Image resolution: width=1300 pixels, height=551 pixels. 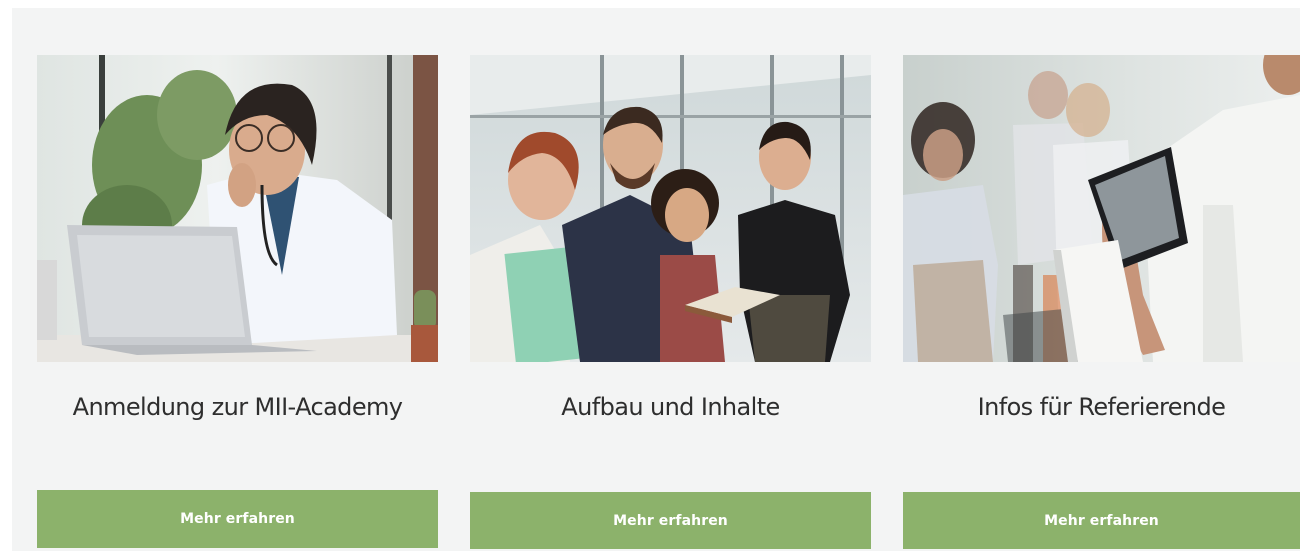 What do you see at coordinates (1101, 407) in the screenshot?
I see `card-title: Infos für Referierende` at bounding box center [1101, 407].